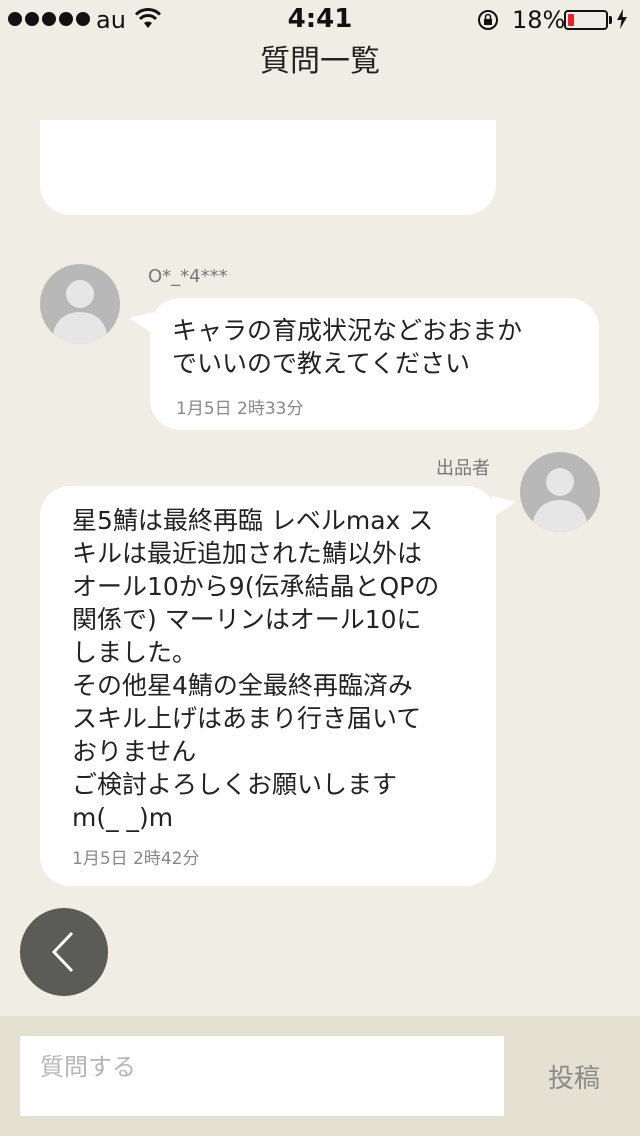 The image size is (640, 1136). Describe the element at coordinates (586, 20) in the screenshot. I see `battery-icon` at that location.